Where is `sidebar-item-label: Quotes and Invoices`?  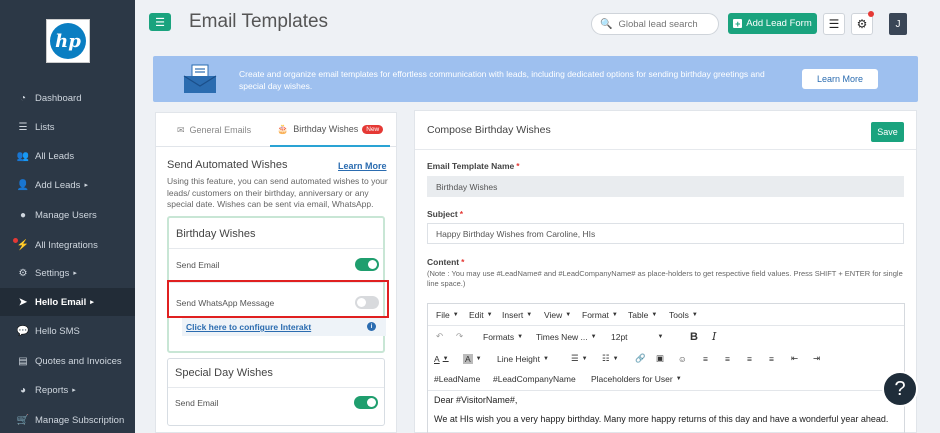 sidebar-item-label: Quotes and Invoices is located at coordinates (78, 361).